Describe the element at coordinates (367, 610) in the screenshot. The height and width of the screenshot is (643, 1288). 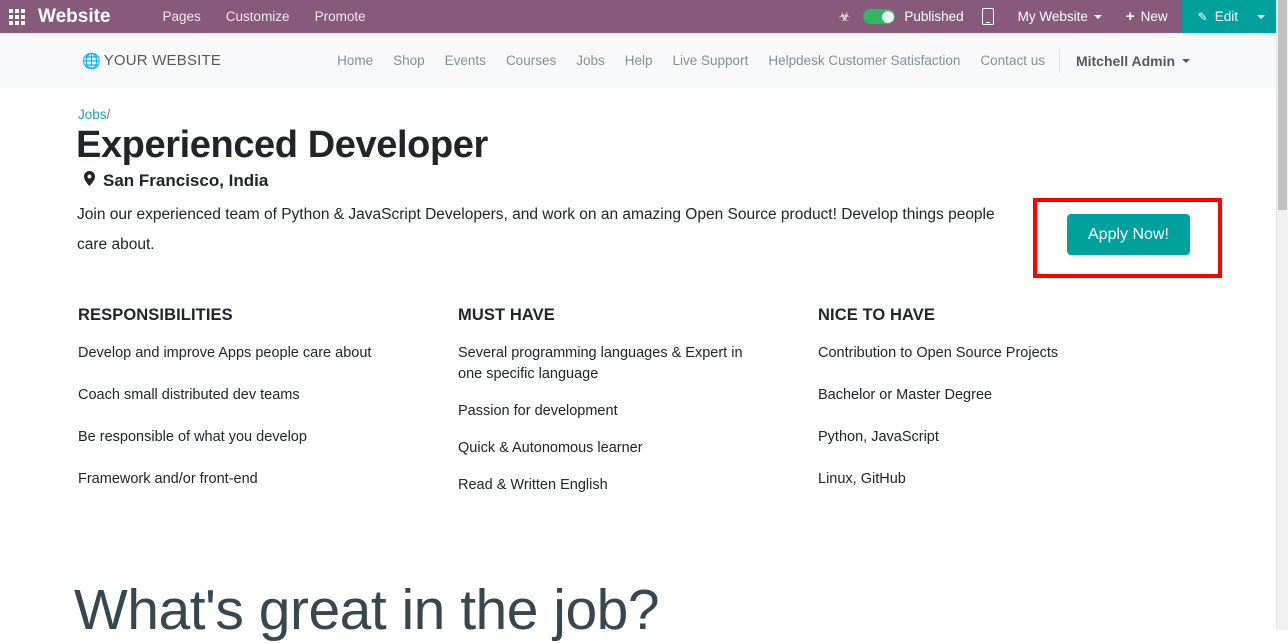
I see `whats-great-heading: What's great in the job?` at that location.